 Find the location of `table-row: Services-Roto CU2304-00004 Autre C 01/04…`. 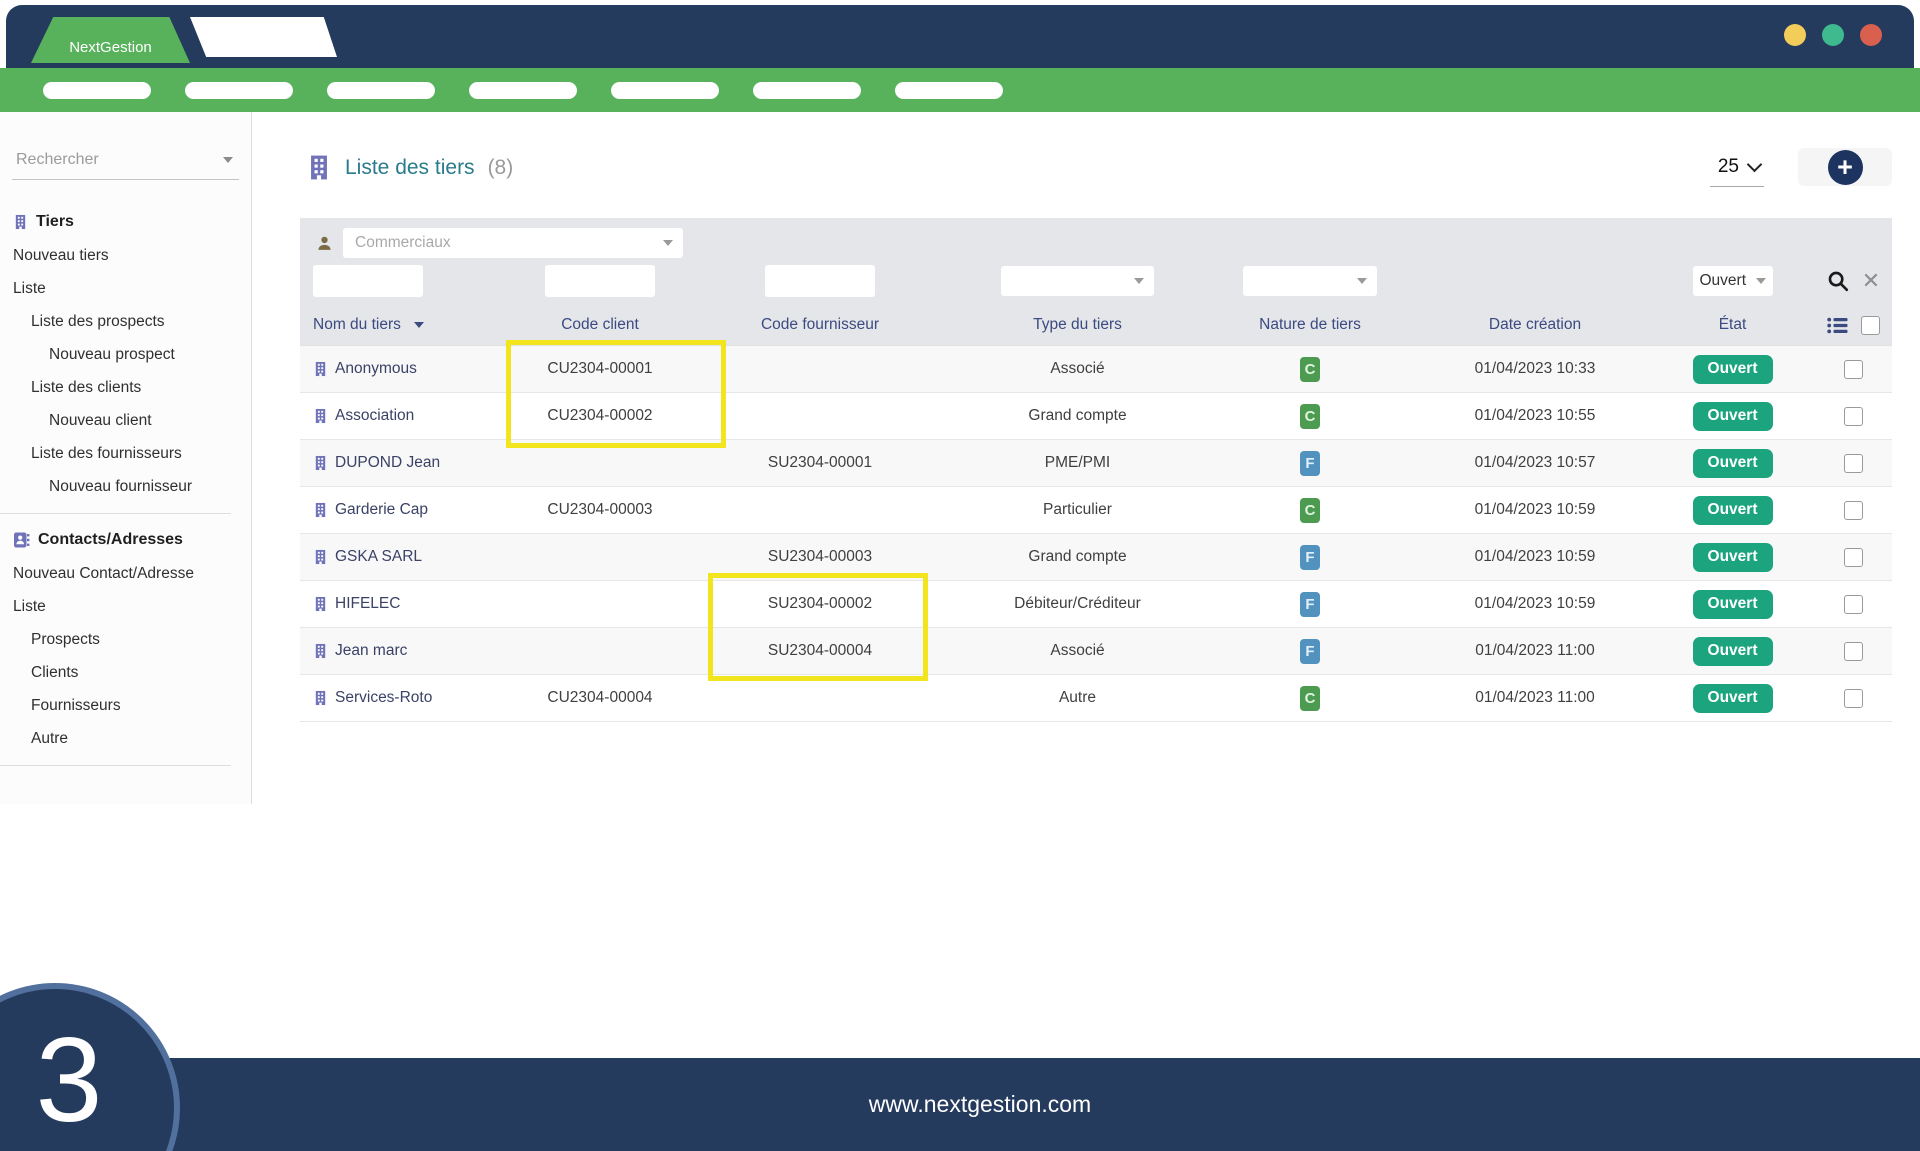

table-row: Services-Roto CU2304-00004 Autre C 01/04… is located at coordinates (1096, 698).